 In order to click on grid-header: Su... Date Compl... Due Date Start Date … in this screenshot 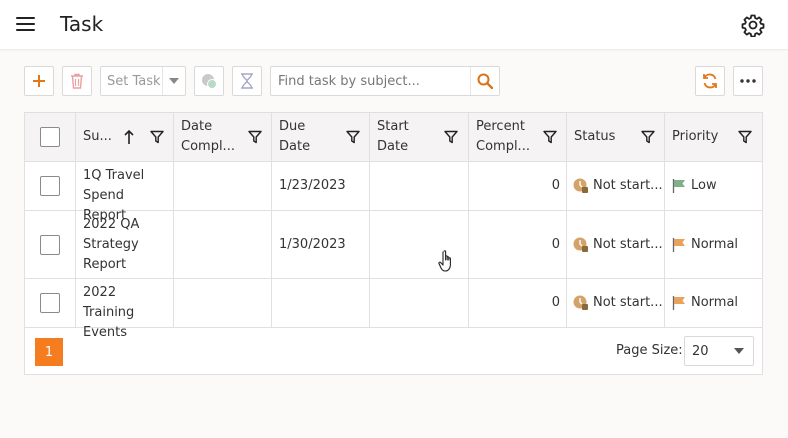, I will do `click(393, 137)`.